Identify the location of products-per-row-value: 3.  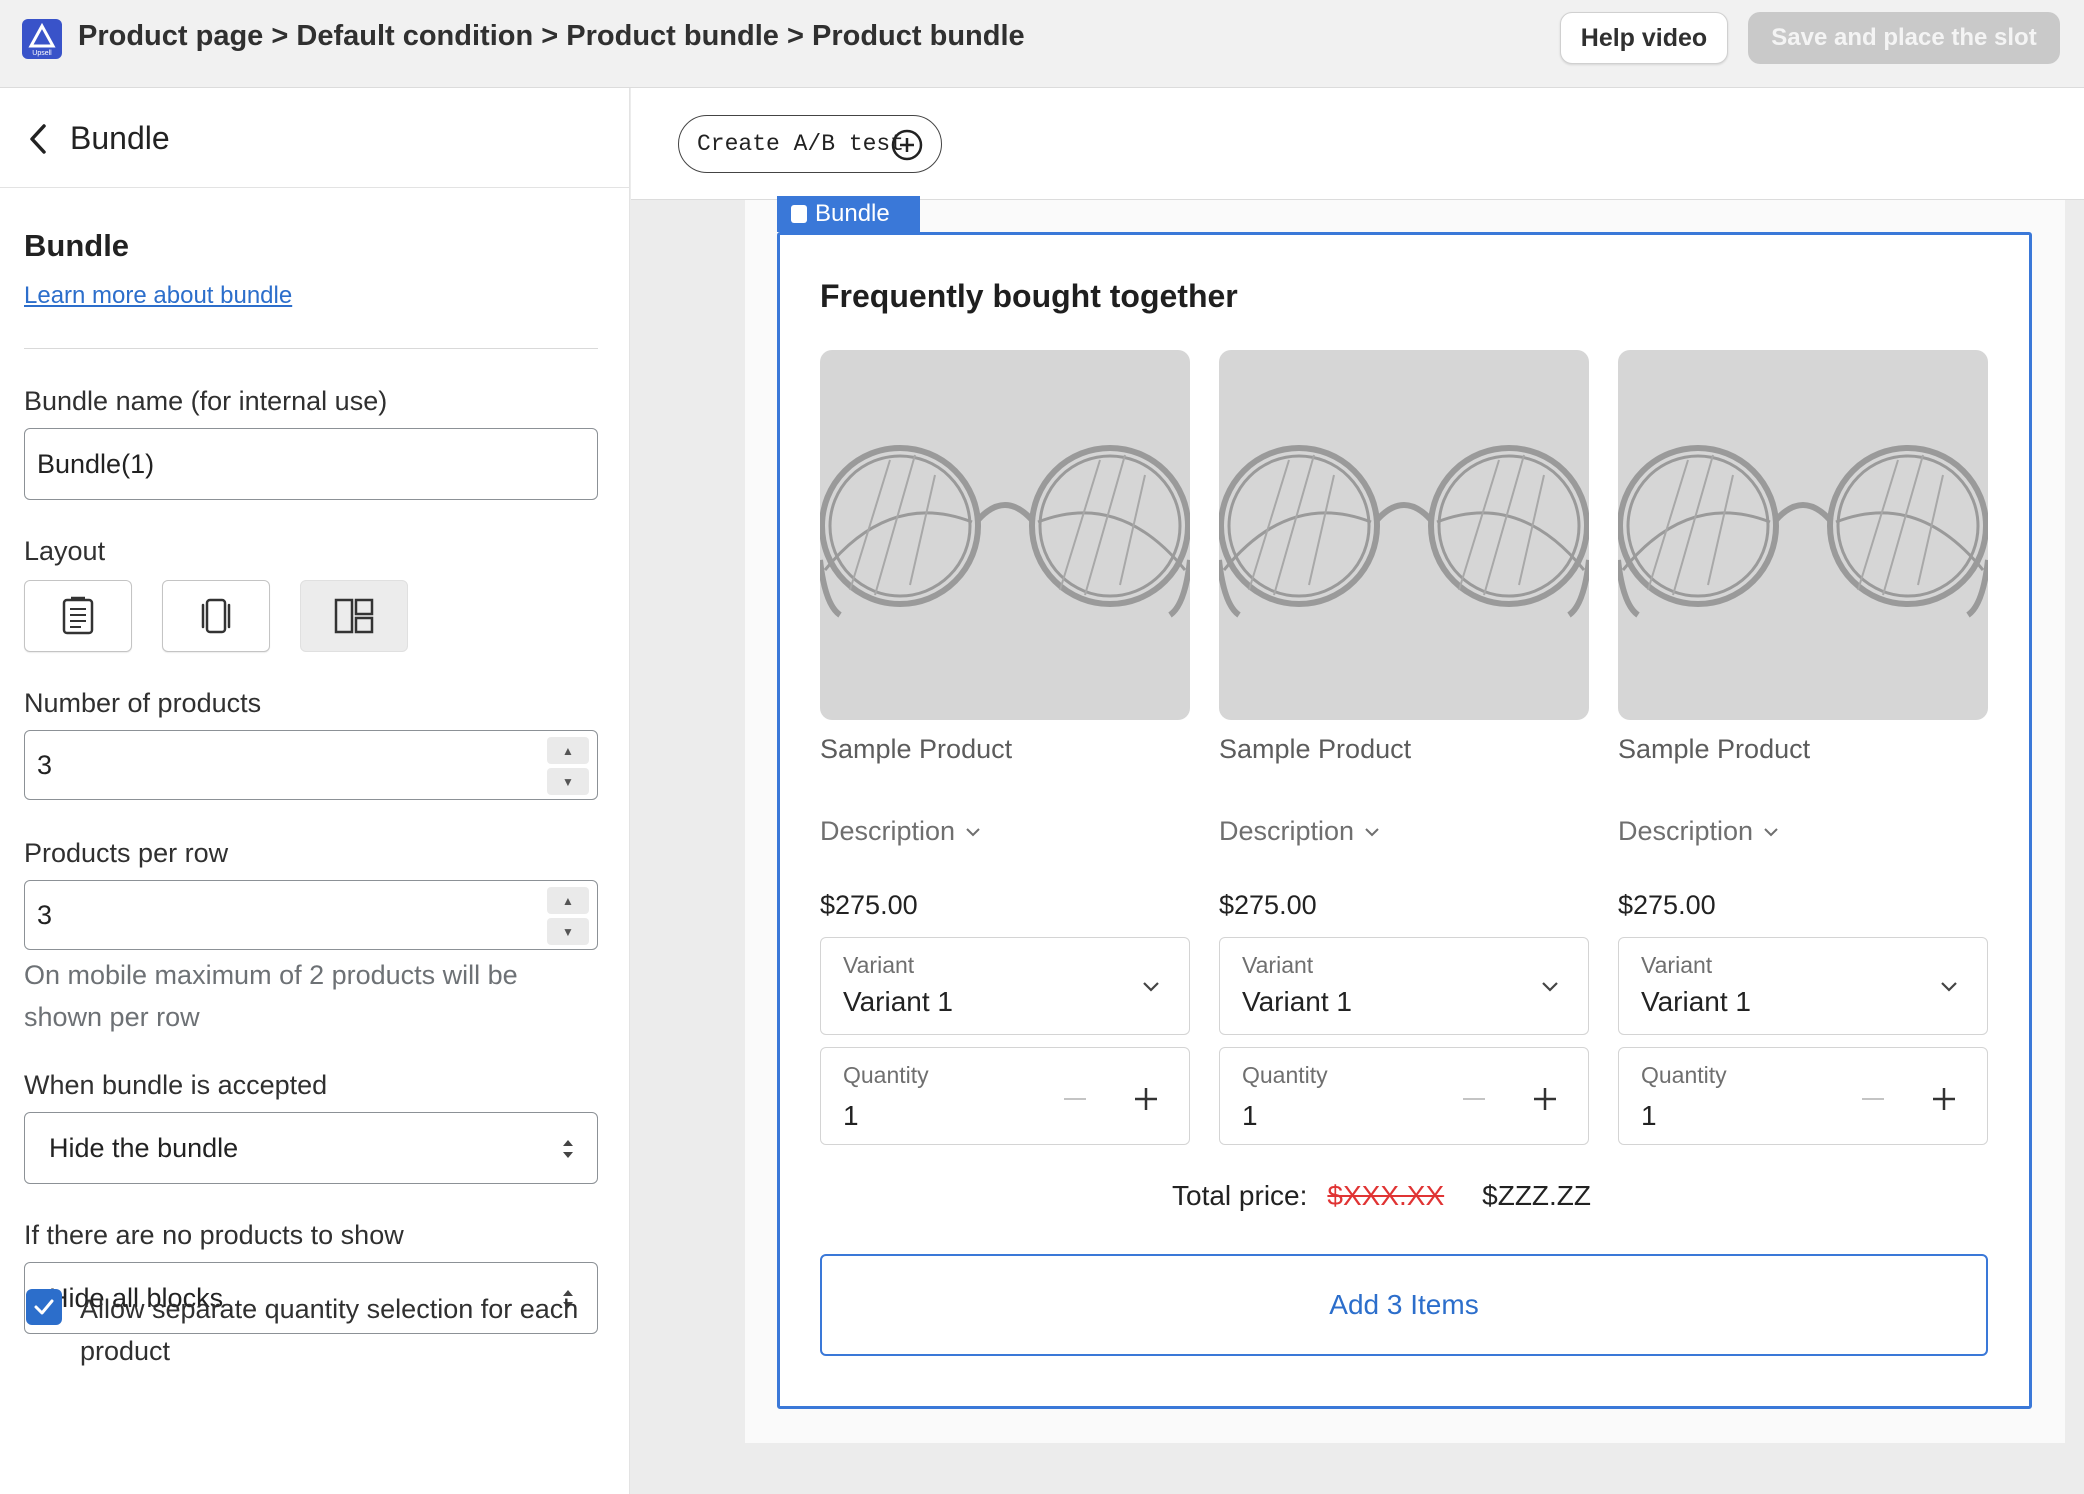
(45, 914).